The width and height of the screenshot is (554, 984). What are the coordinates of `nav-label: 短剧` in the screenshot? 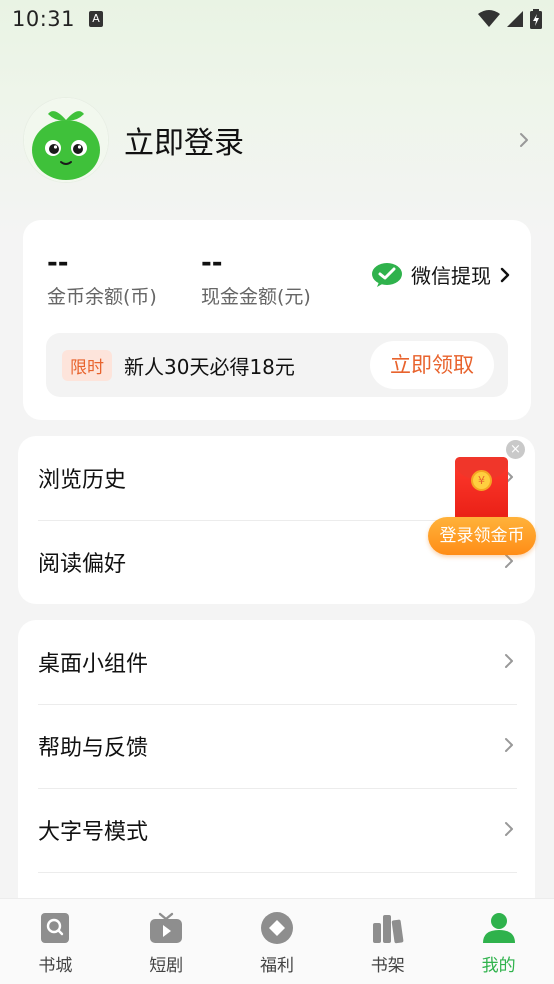 It's located at (166, 966).